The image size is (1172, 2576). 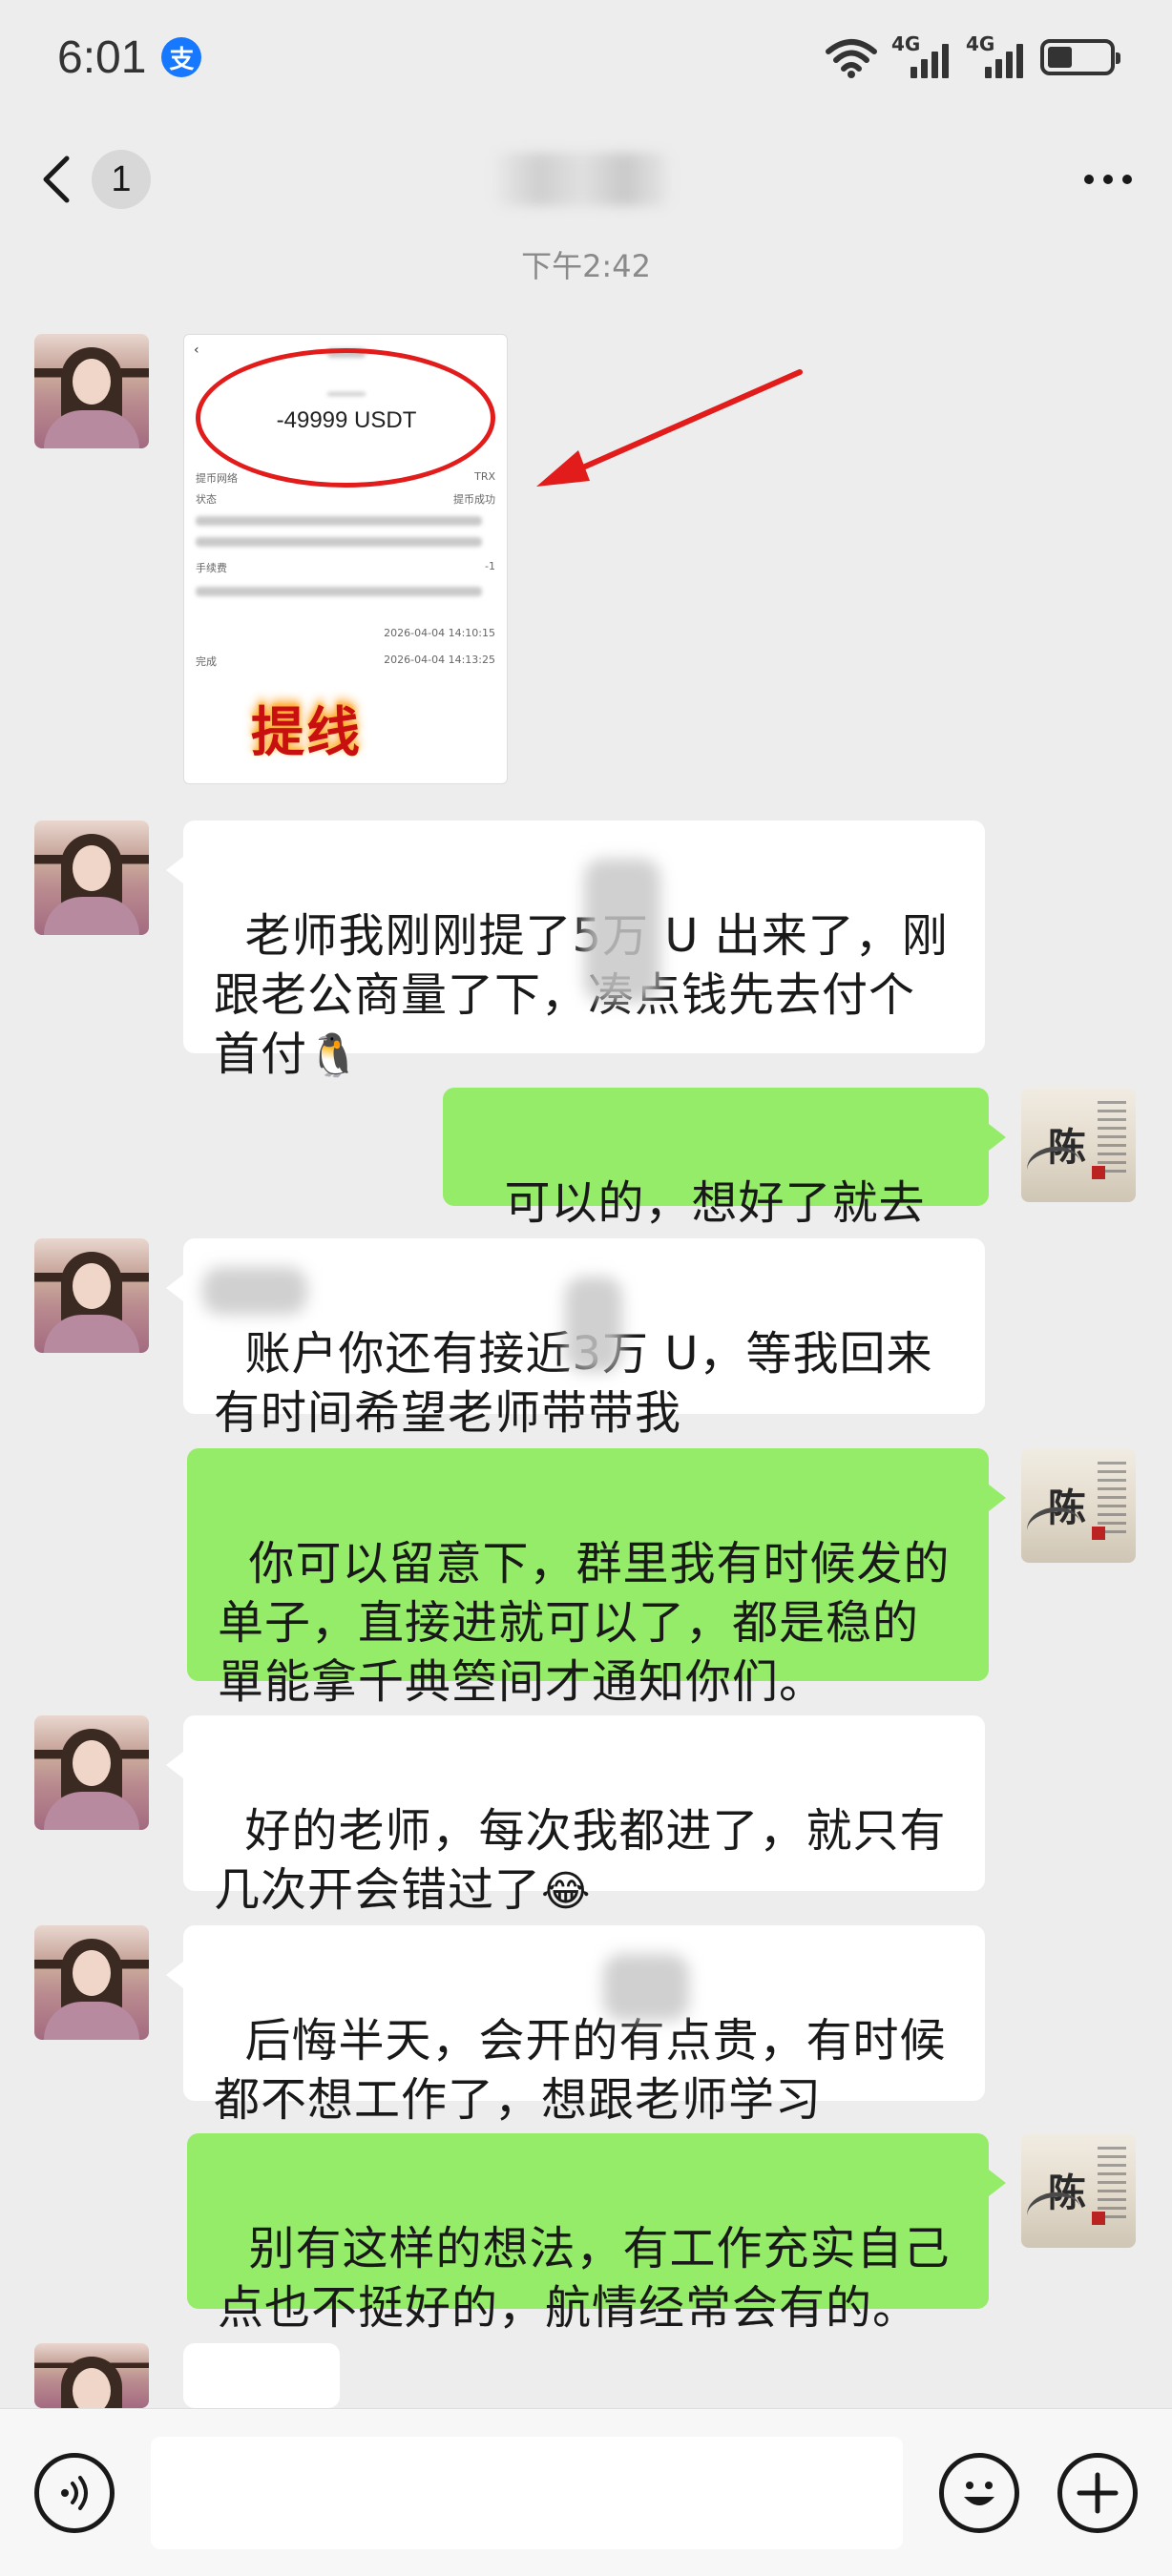 What do you see at coordinates (102, 57) in the screenshot?
I see `status-time: 6:01` at bounding box center [102, 57].